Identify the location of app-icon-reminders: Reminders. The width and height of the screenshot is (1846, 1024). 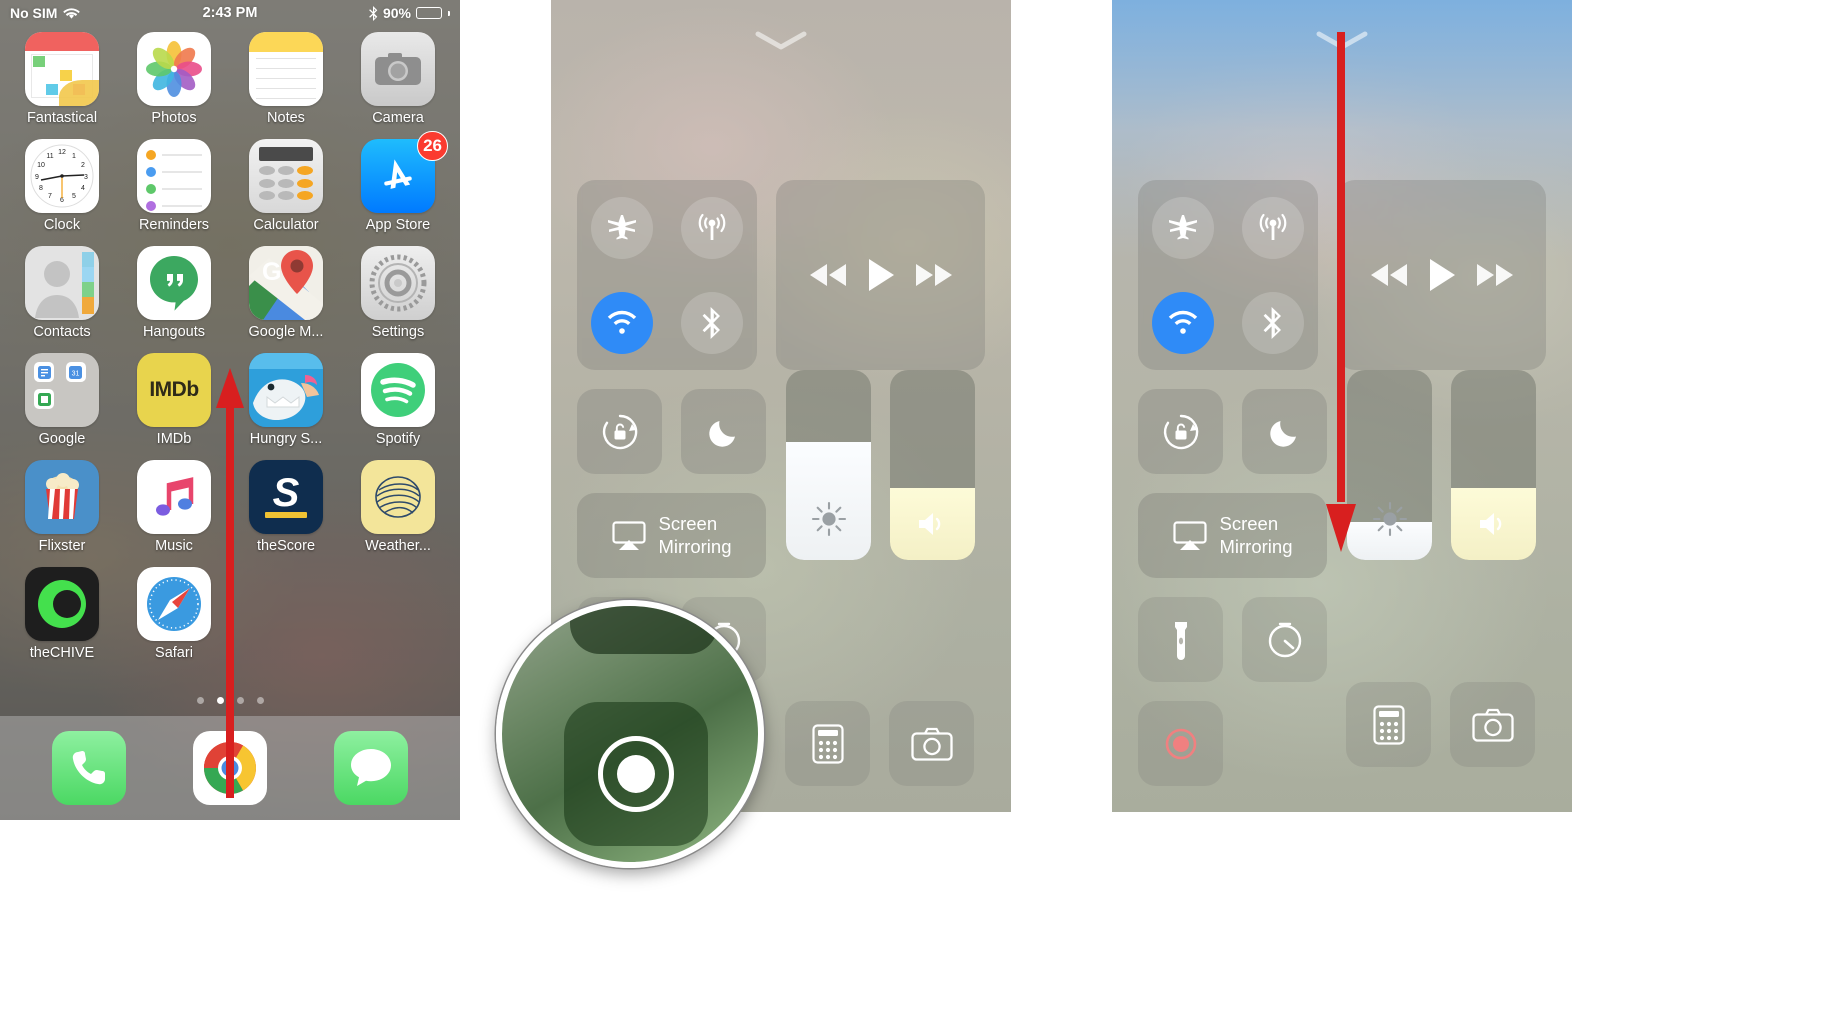
(174, 188).